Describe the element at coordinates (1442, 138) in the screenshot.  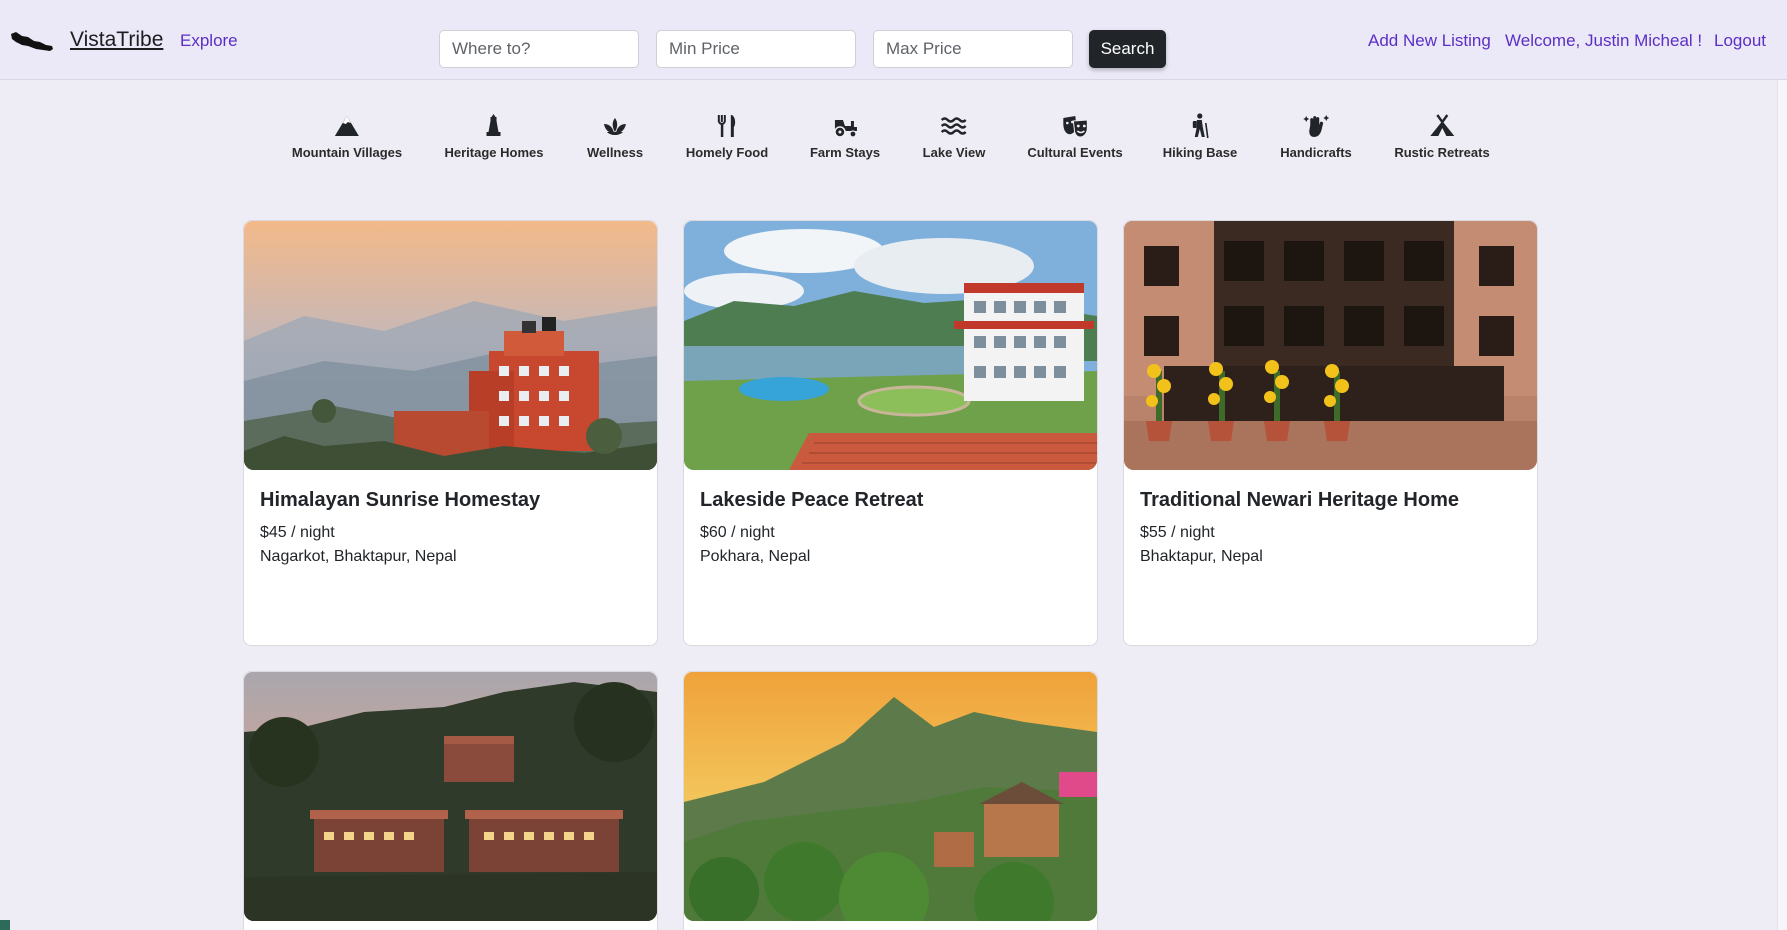
I see `category-rustic-retreats: Rustic Retreats` at that location.